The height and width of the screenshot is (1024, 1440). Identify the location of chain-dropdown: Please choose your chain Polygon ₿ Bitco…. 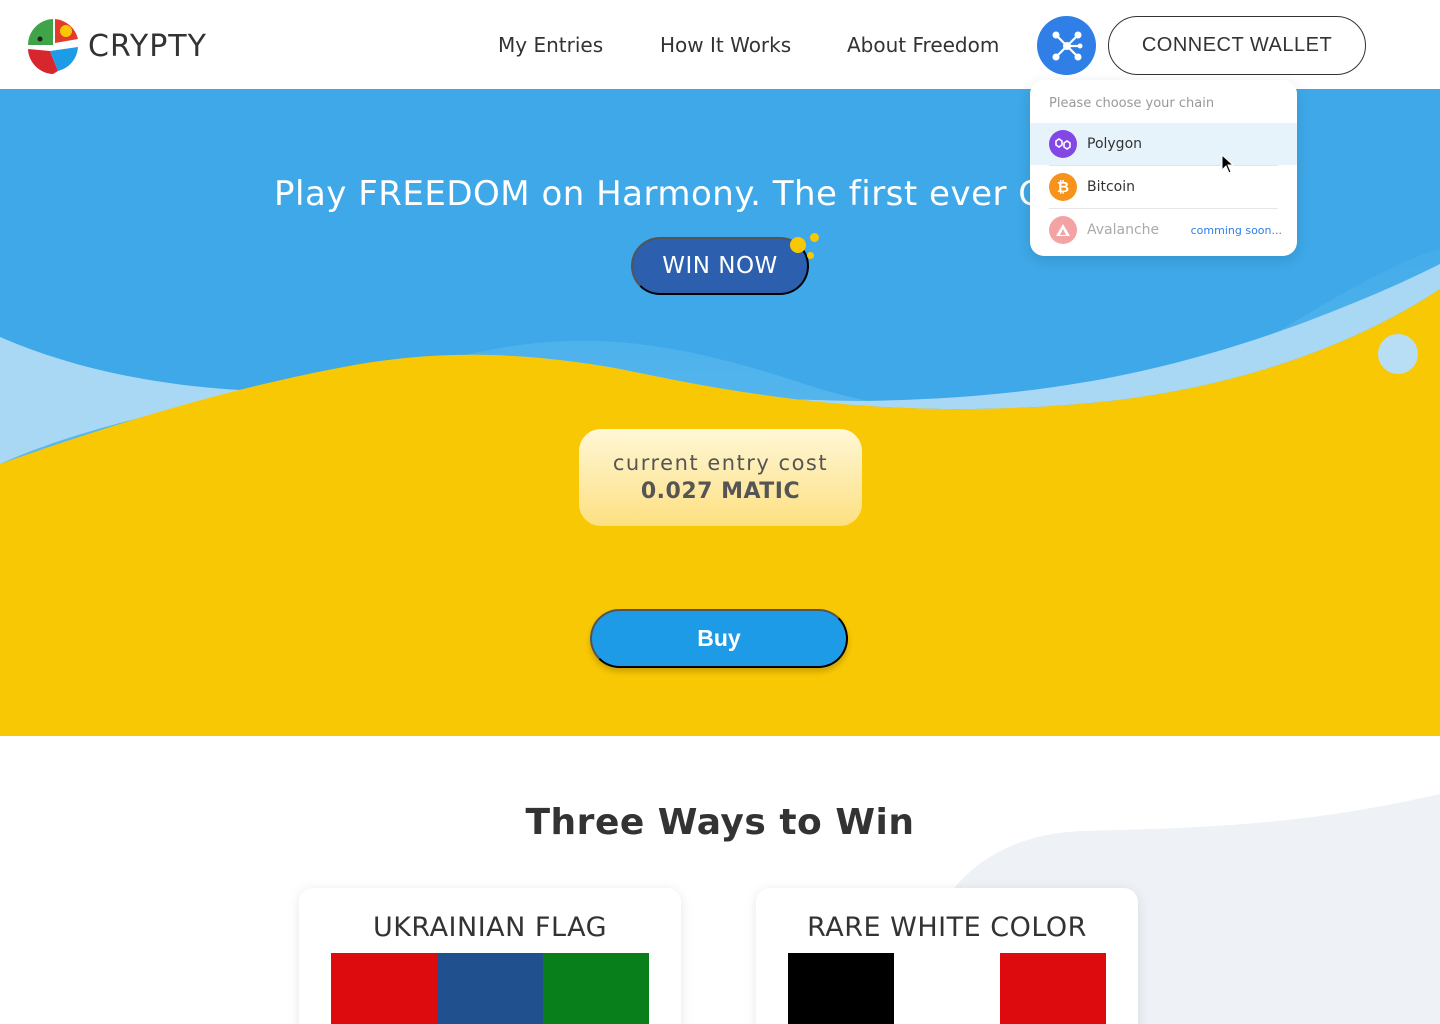
(1163, 168).